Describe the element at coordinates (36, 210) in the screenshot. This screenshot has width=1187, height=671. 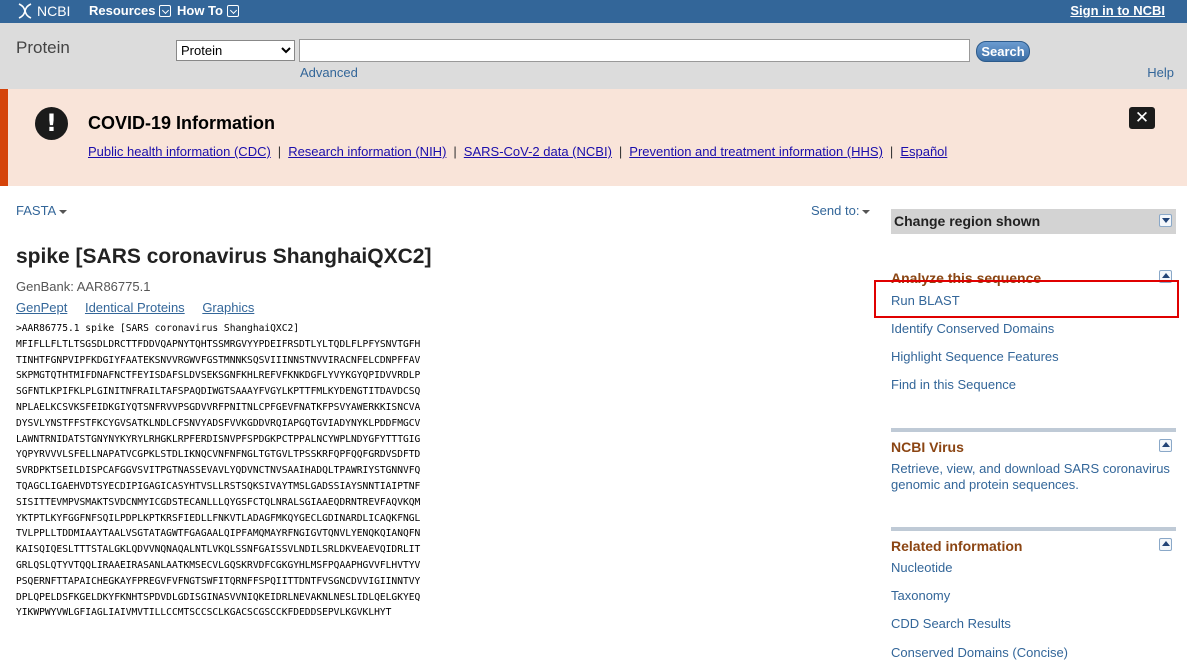
I see `format-label: FASTA` at that location.